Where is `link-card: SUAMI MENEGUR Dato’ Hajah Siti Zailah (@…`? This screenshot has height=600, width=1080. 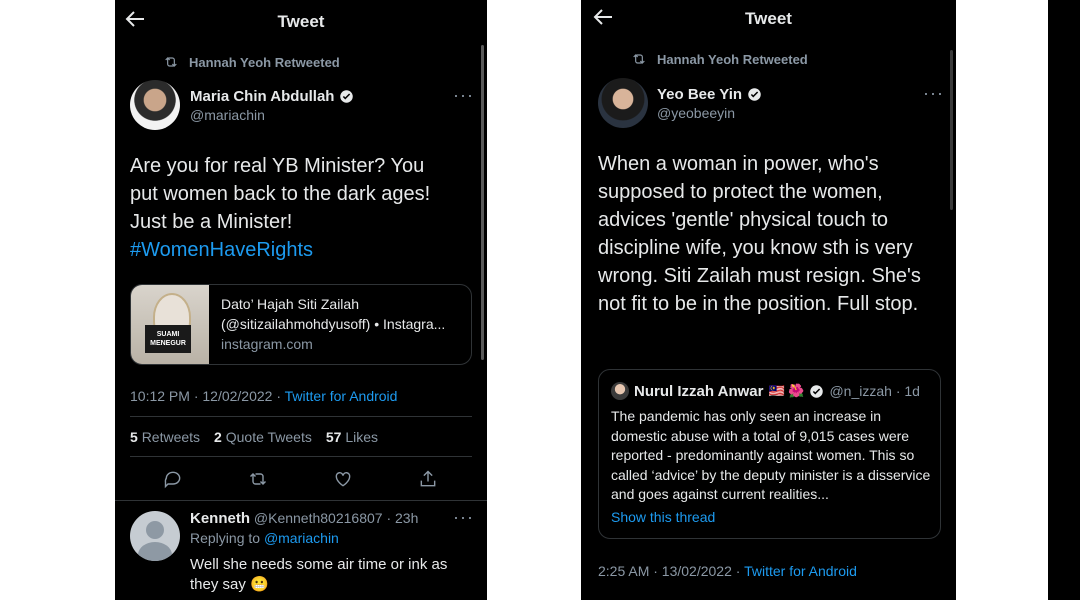
link-card: SUAMI MENEGUR Dato’ Hajah Siti Zailah (@… is located at coordinates (301, 324).